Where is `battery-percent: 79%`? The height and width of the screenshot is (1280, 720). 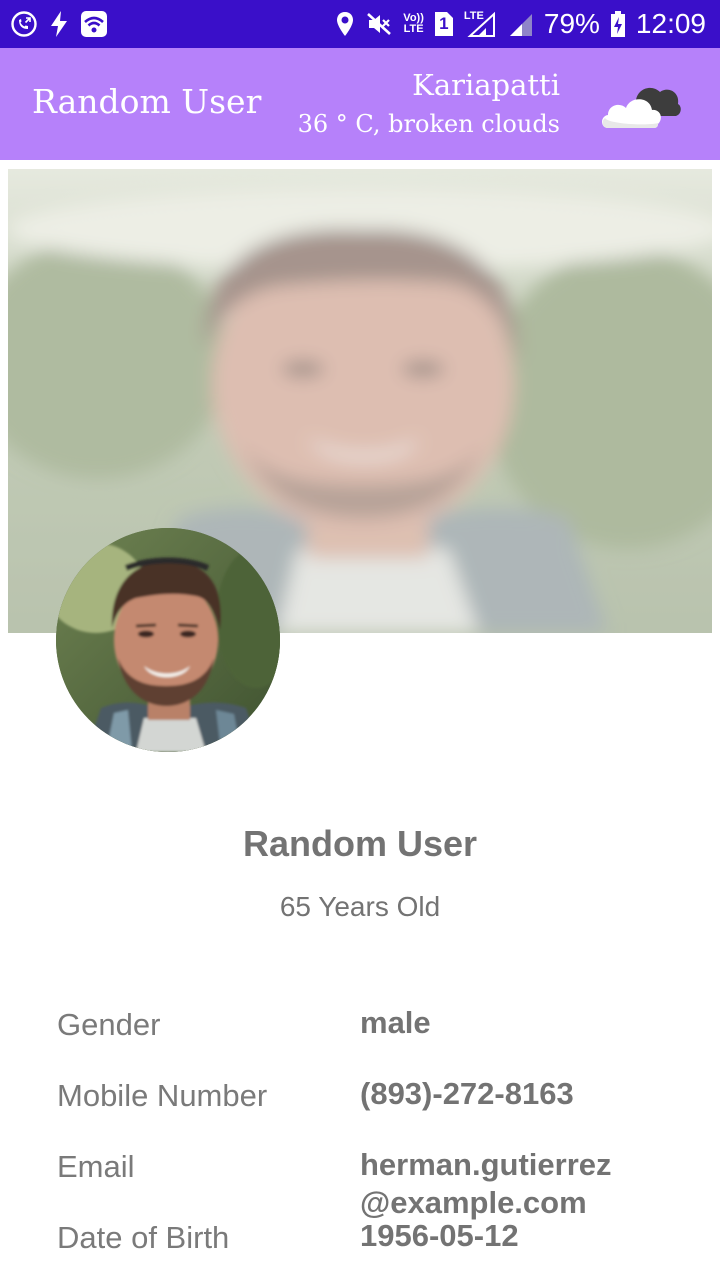 battery-percent: 79% is located at coordinates (571, 23).